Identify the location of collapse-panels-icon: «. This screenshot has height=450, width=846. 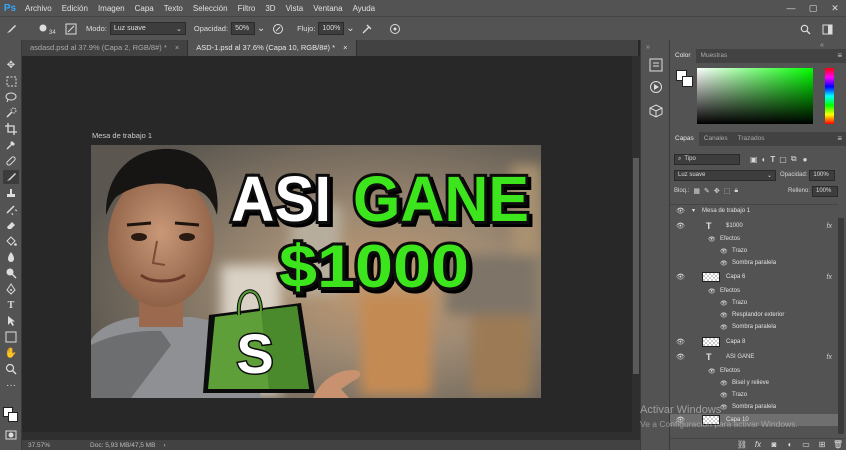
(822, 45).